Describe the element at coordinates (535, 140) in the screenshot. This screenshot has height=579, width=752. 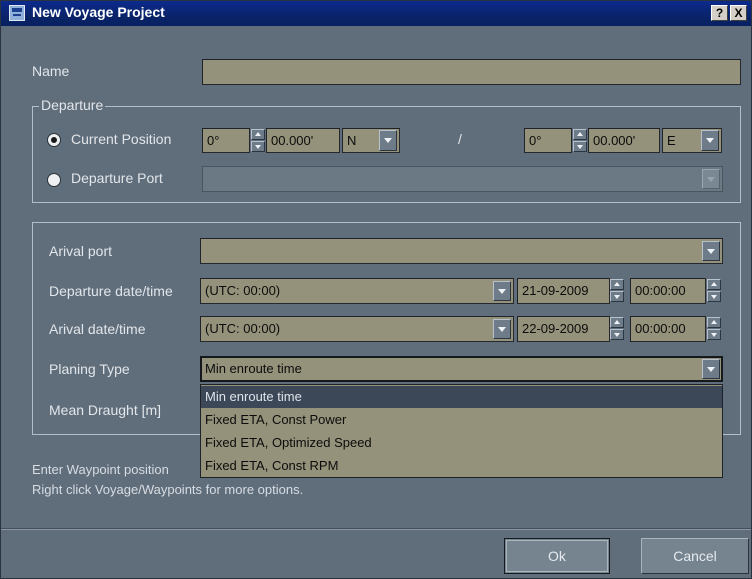
I see `longitude-degrees-value: 0°` at that location.